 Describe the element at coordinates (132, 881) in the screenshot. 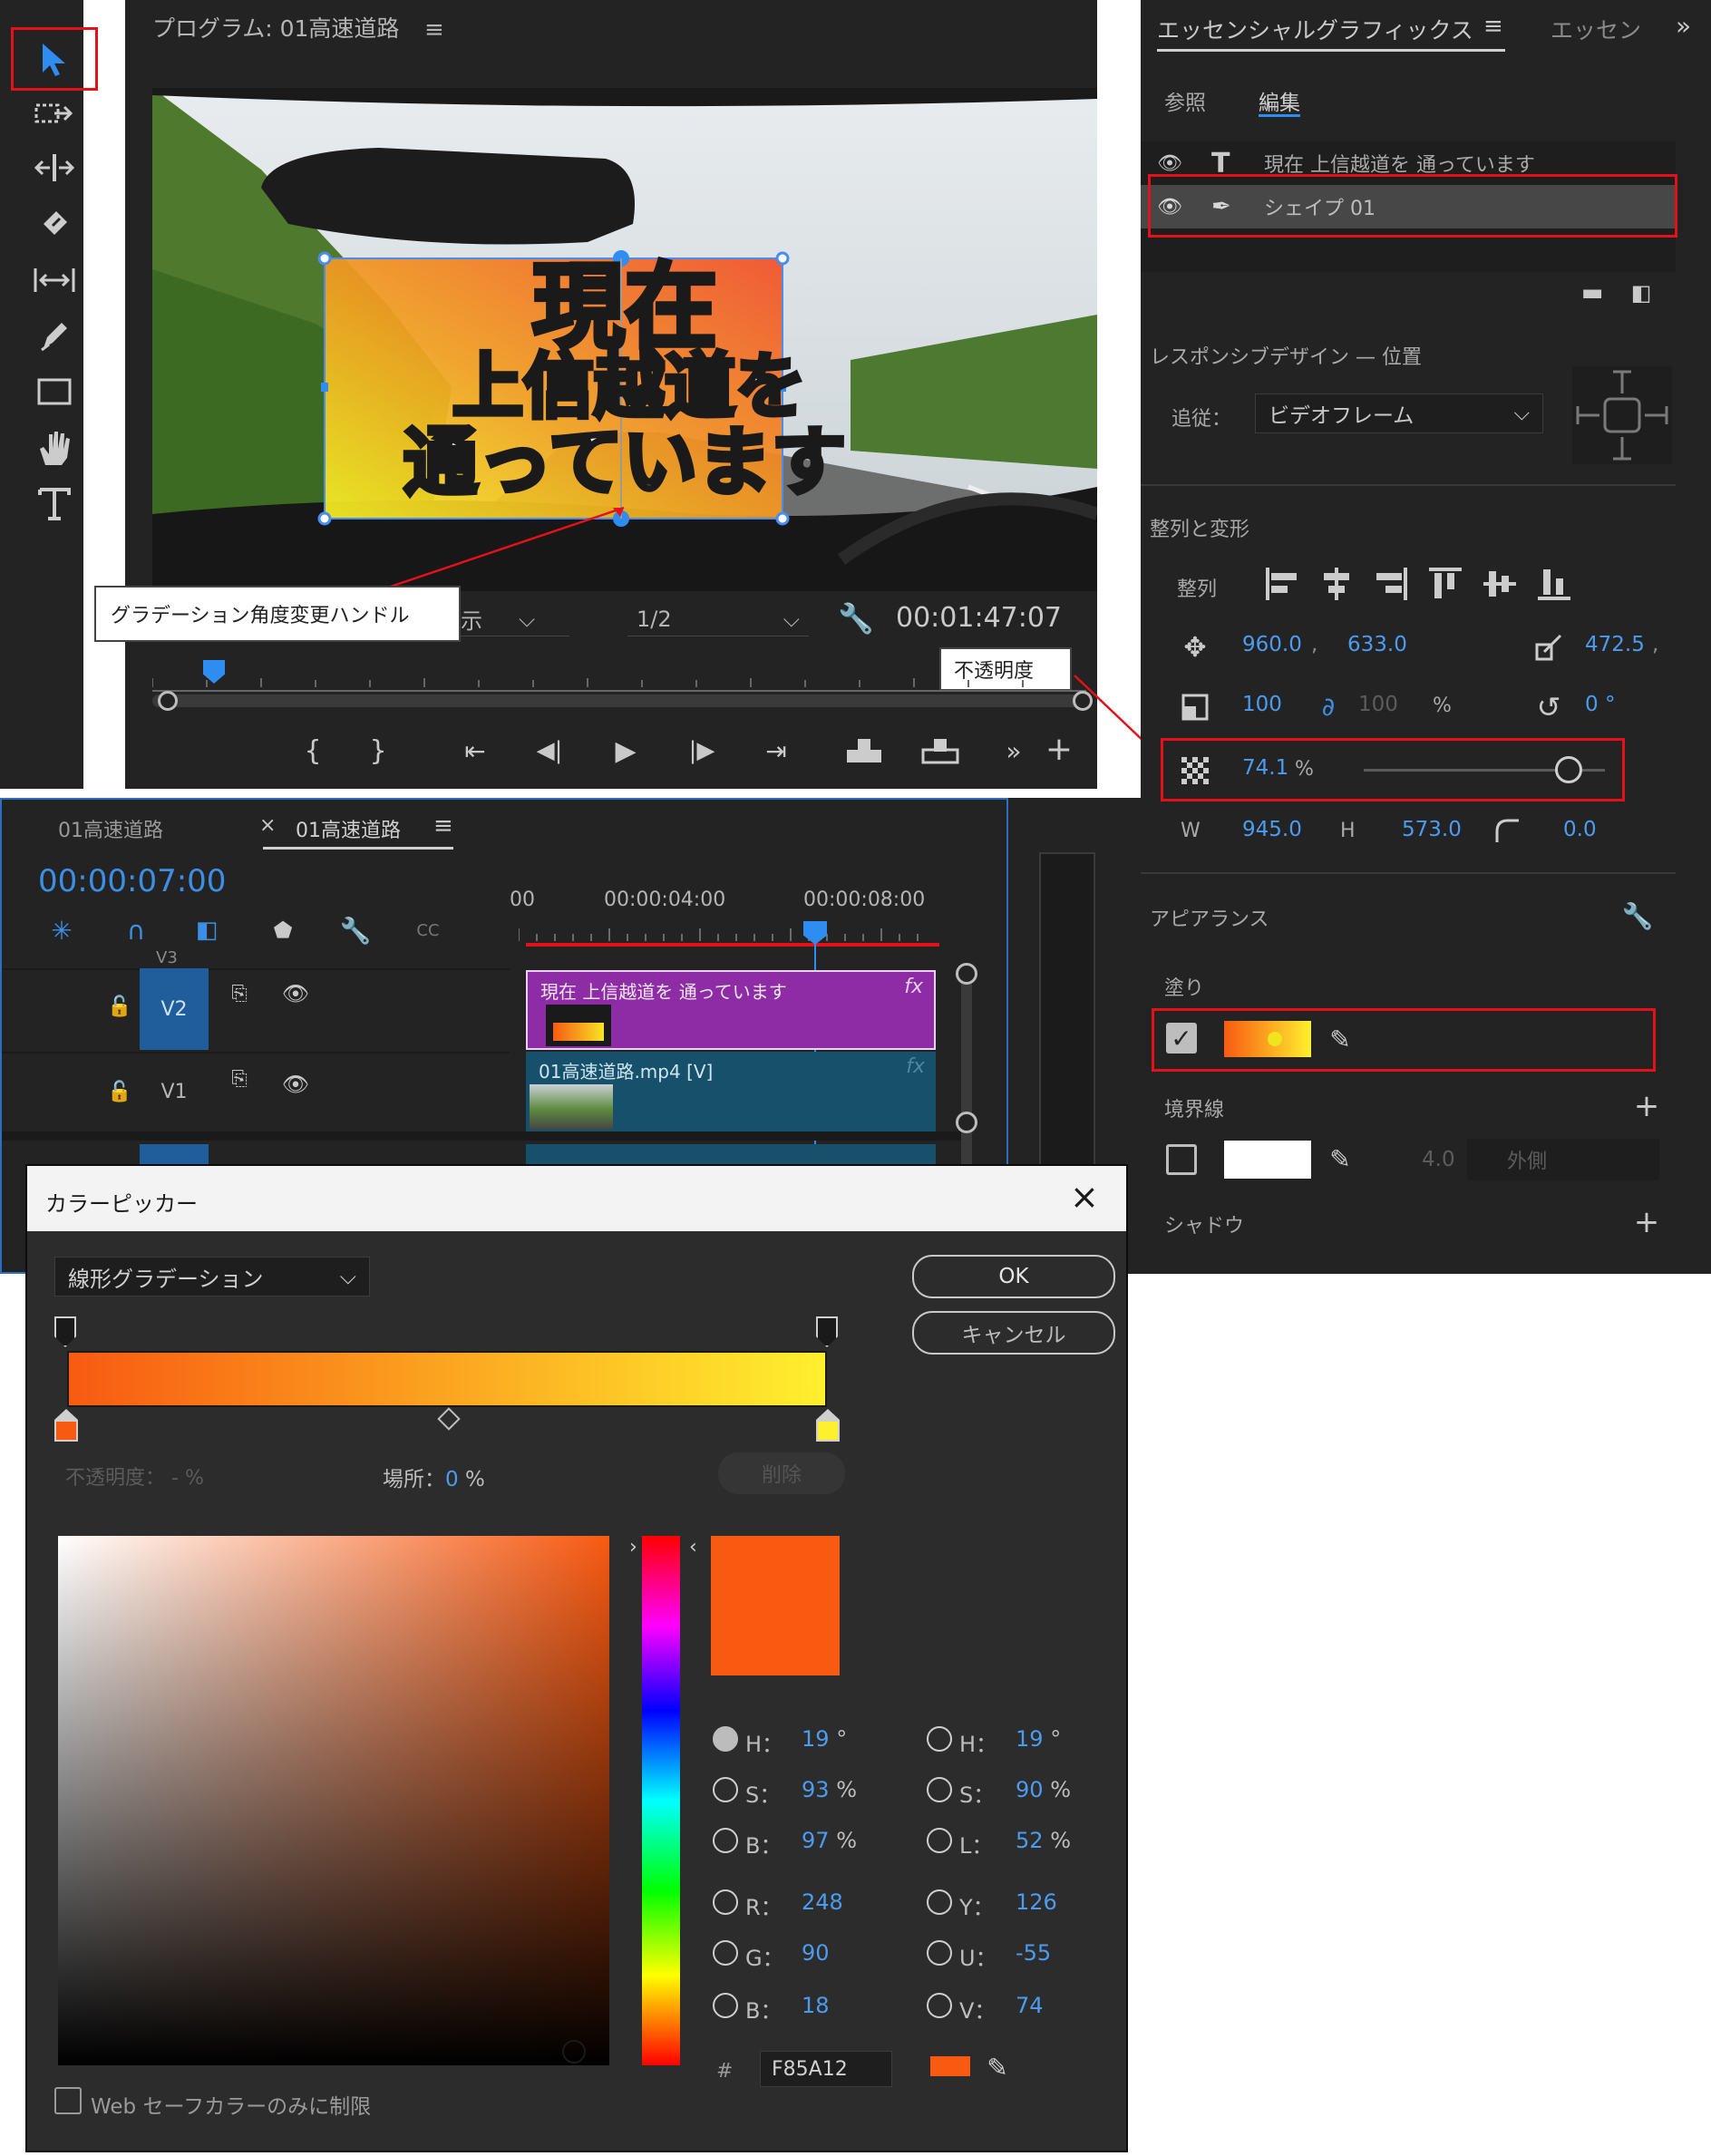

I see `timeline-timecode: 00:00:07:00` at that location.